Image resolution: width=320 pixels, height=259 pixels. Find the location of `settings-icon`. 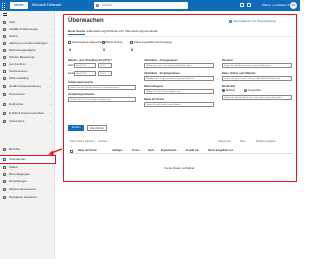

settings-icon is located at coordinates (242, 5).